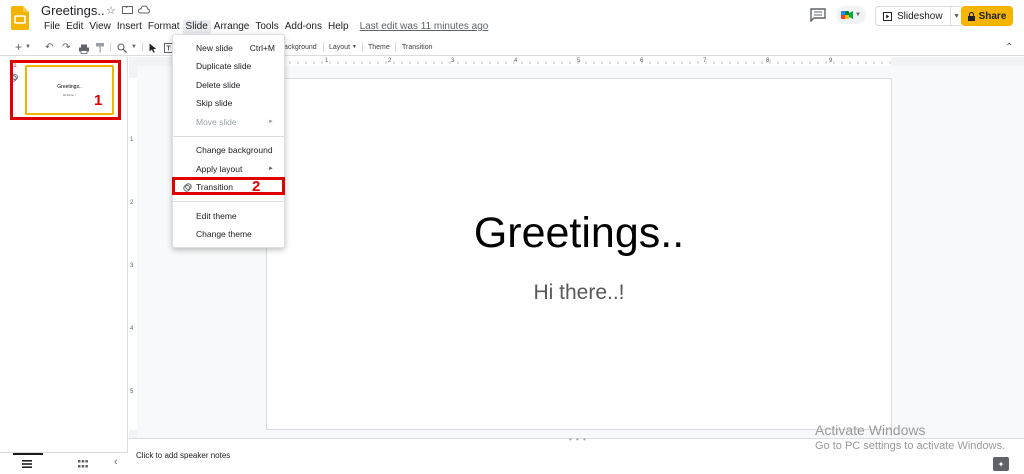  I want to click on layout-dropdown-icon: ▼, so click(354, 47).